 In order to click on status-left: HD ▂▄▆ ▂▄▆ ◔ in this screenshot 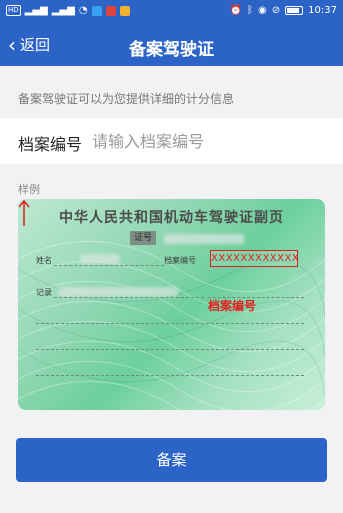, I will do `click(68, 10)`.